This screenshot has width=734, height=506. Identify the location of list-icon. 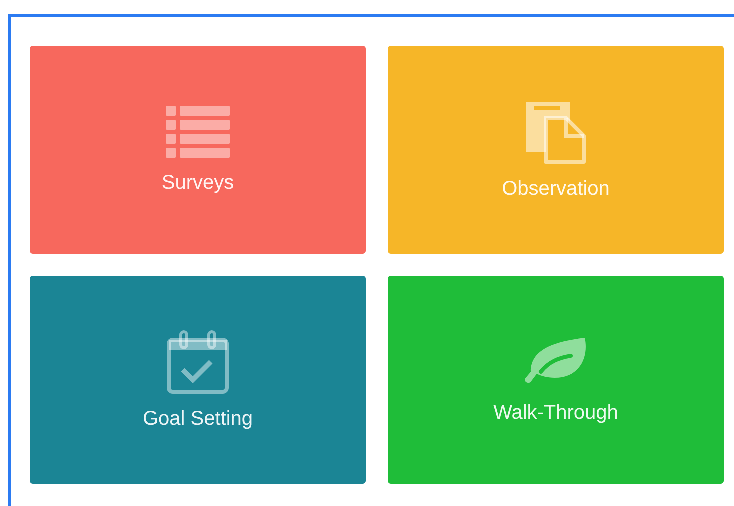
(198, 132).